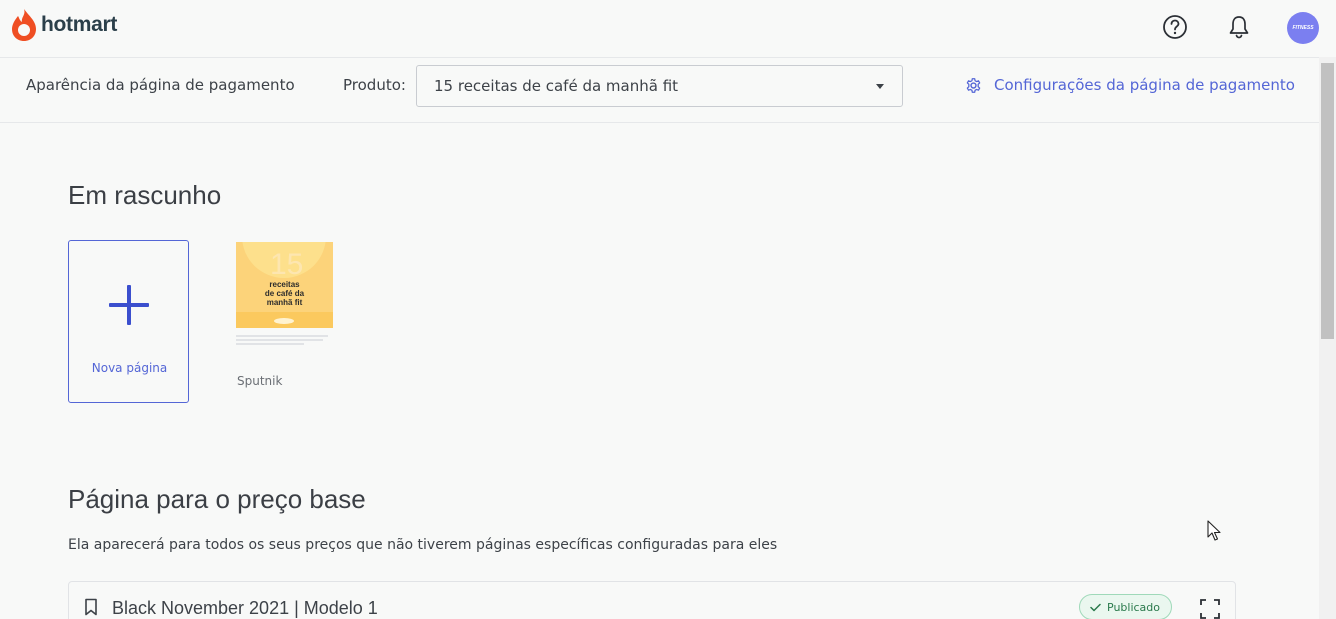 The image size is (1336, 619). Describe the element at coordinates (287, 264) in the screenshot. I see `template-number: 15` at that location.